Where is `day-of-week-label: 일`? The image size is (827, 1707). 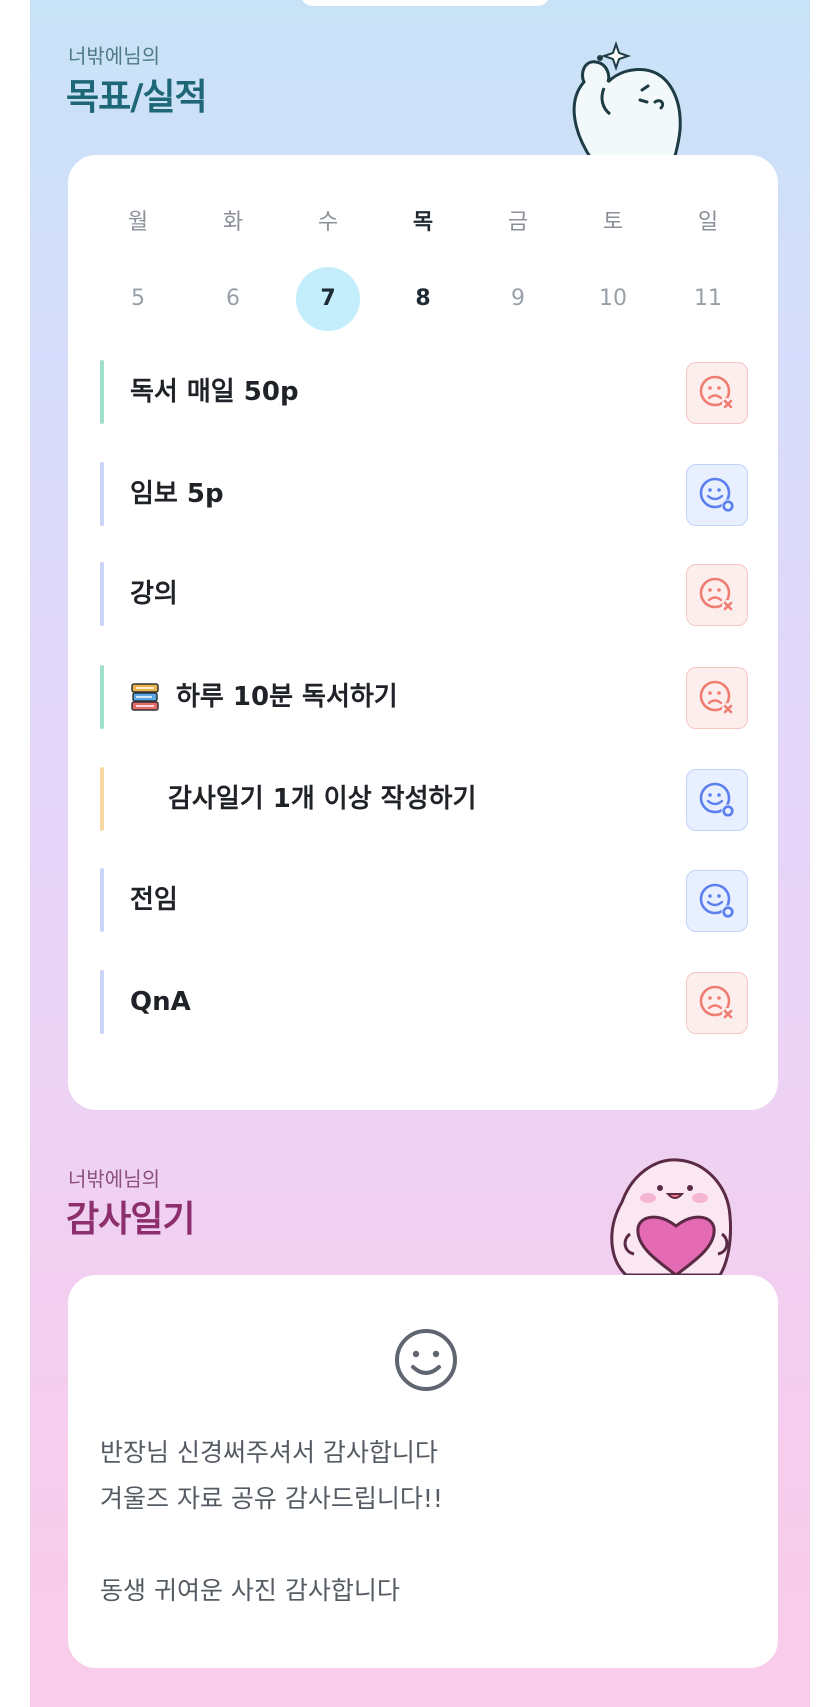 day-of-week-label: 일 is located at coordinates (708, 222).